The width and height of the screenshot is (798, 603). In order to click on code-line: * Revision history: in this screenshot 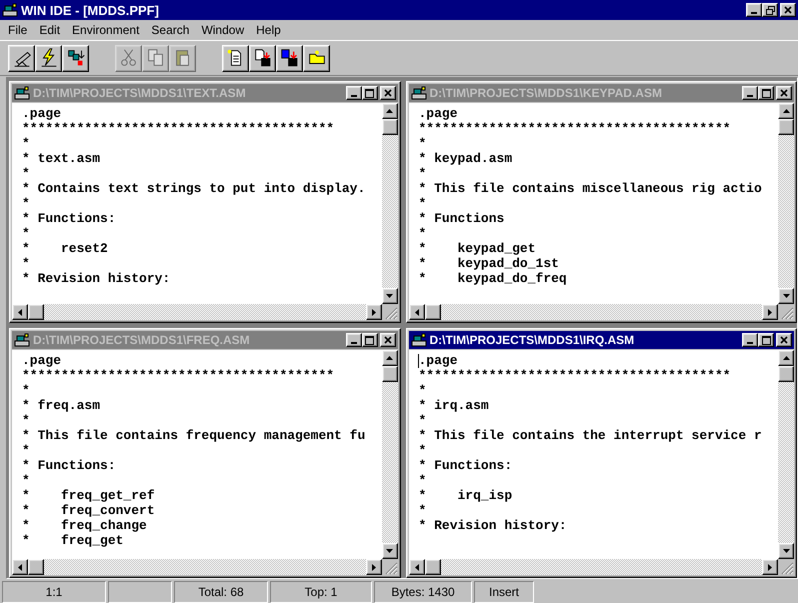, I will do `click(493, 525)`.